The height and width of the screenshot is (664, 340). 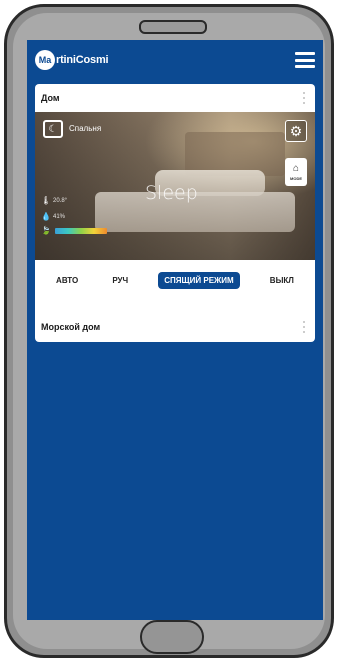 What do you see at coordinates (173, 27) in the screenshot?
I see `phone-speaker` at bounding box center [173, 27].